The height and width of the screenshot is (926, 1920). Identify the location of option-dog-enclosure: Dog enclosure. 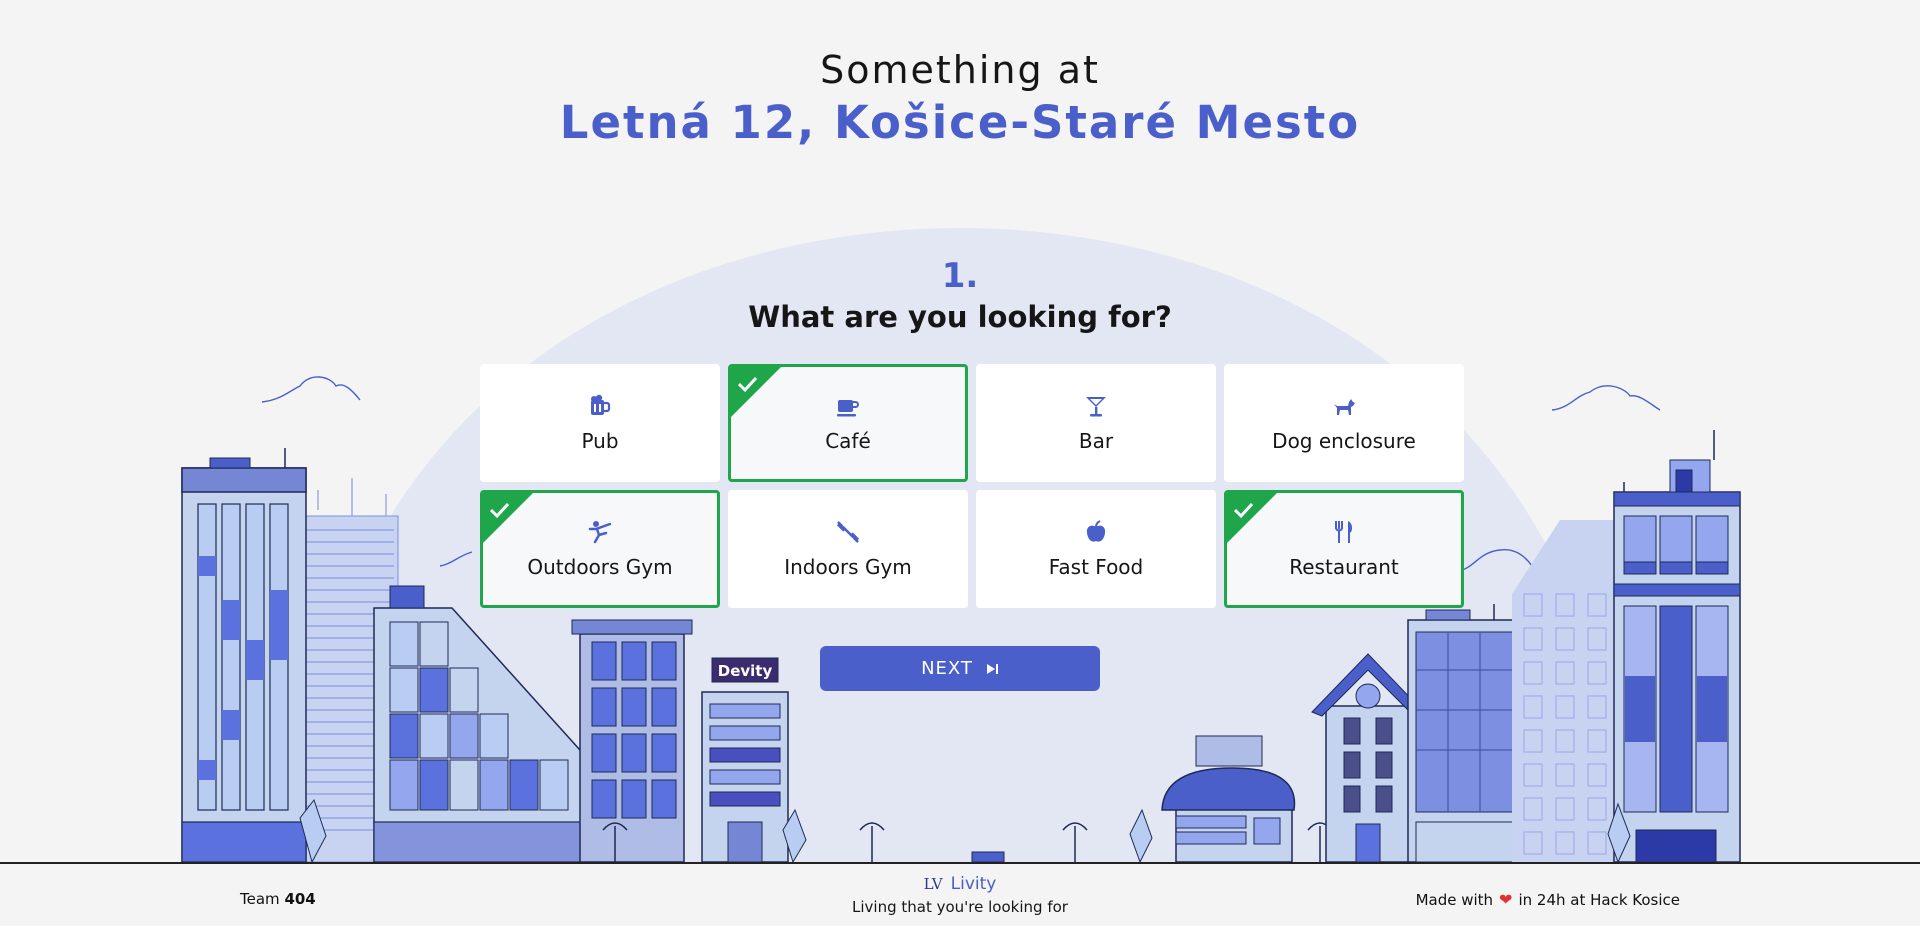
(1344, 423).